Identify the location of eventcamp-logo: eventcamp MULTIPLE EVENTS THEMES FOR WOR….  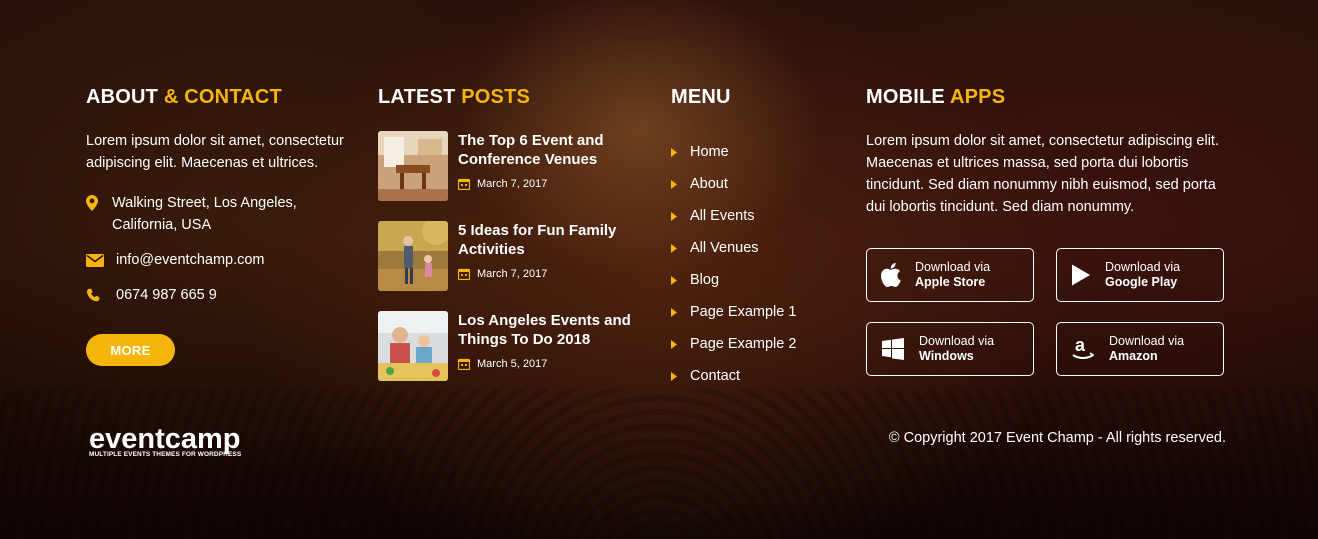
(165, 441).